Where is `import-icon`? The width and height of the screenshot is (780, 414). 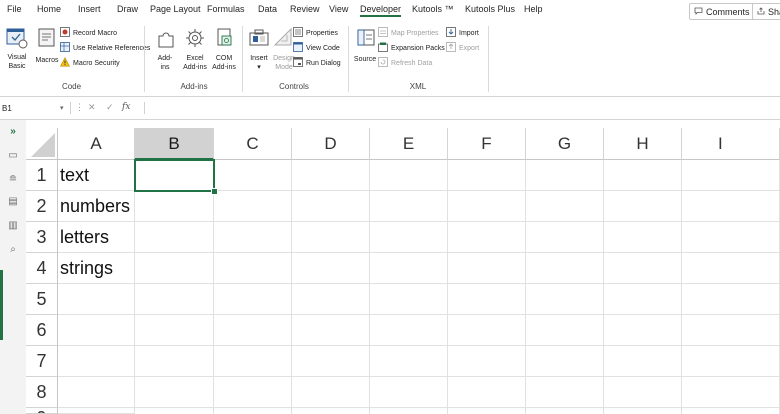 import-icon is located at coordinates (451, 33).